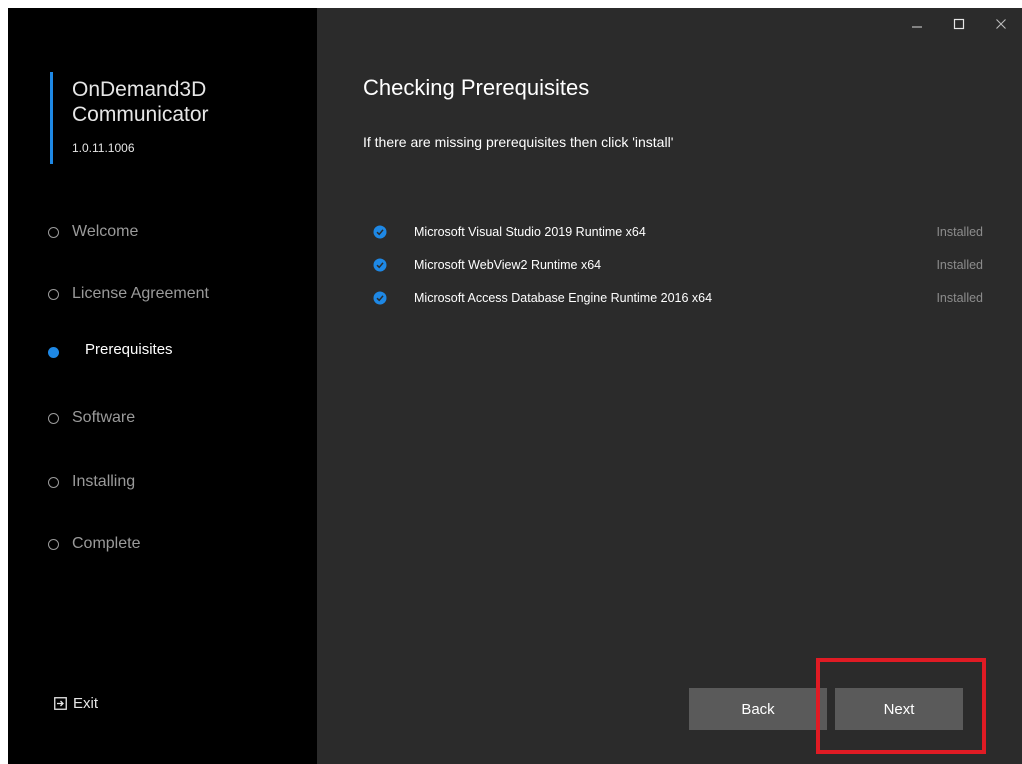  I want to click on maximize-button, so click(959, 24).